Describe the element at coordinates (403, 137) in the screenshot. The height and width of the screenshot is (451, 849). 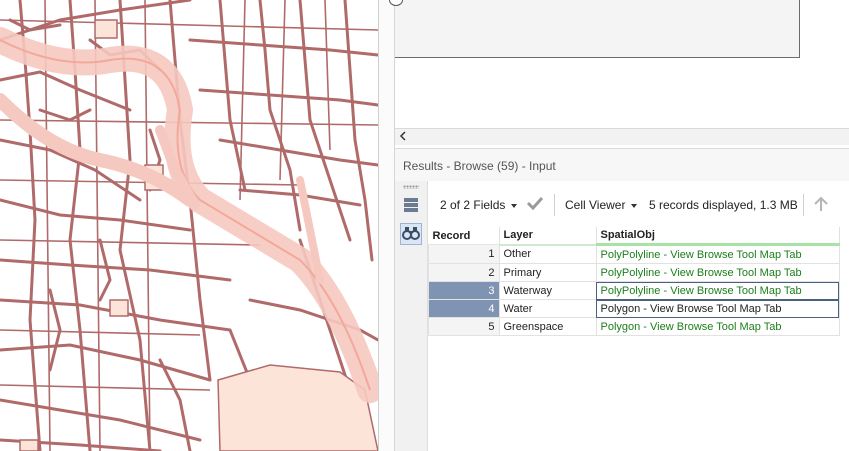
I see `chevron-left-icon` at that location.